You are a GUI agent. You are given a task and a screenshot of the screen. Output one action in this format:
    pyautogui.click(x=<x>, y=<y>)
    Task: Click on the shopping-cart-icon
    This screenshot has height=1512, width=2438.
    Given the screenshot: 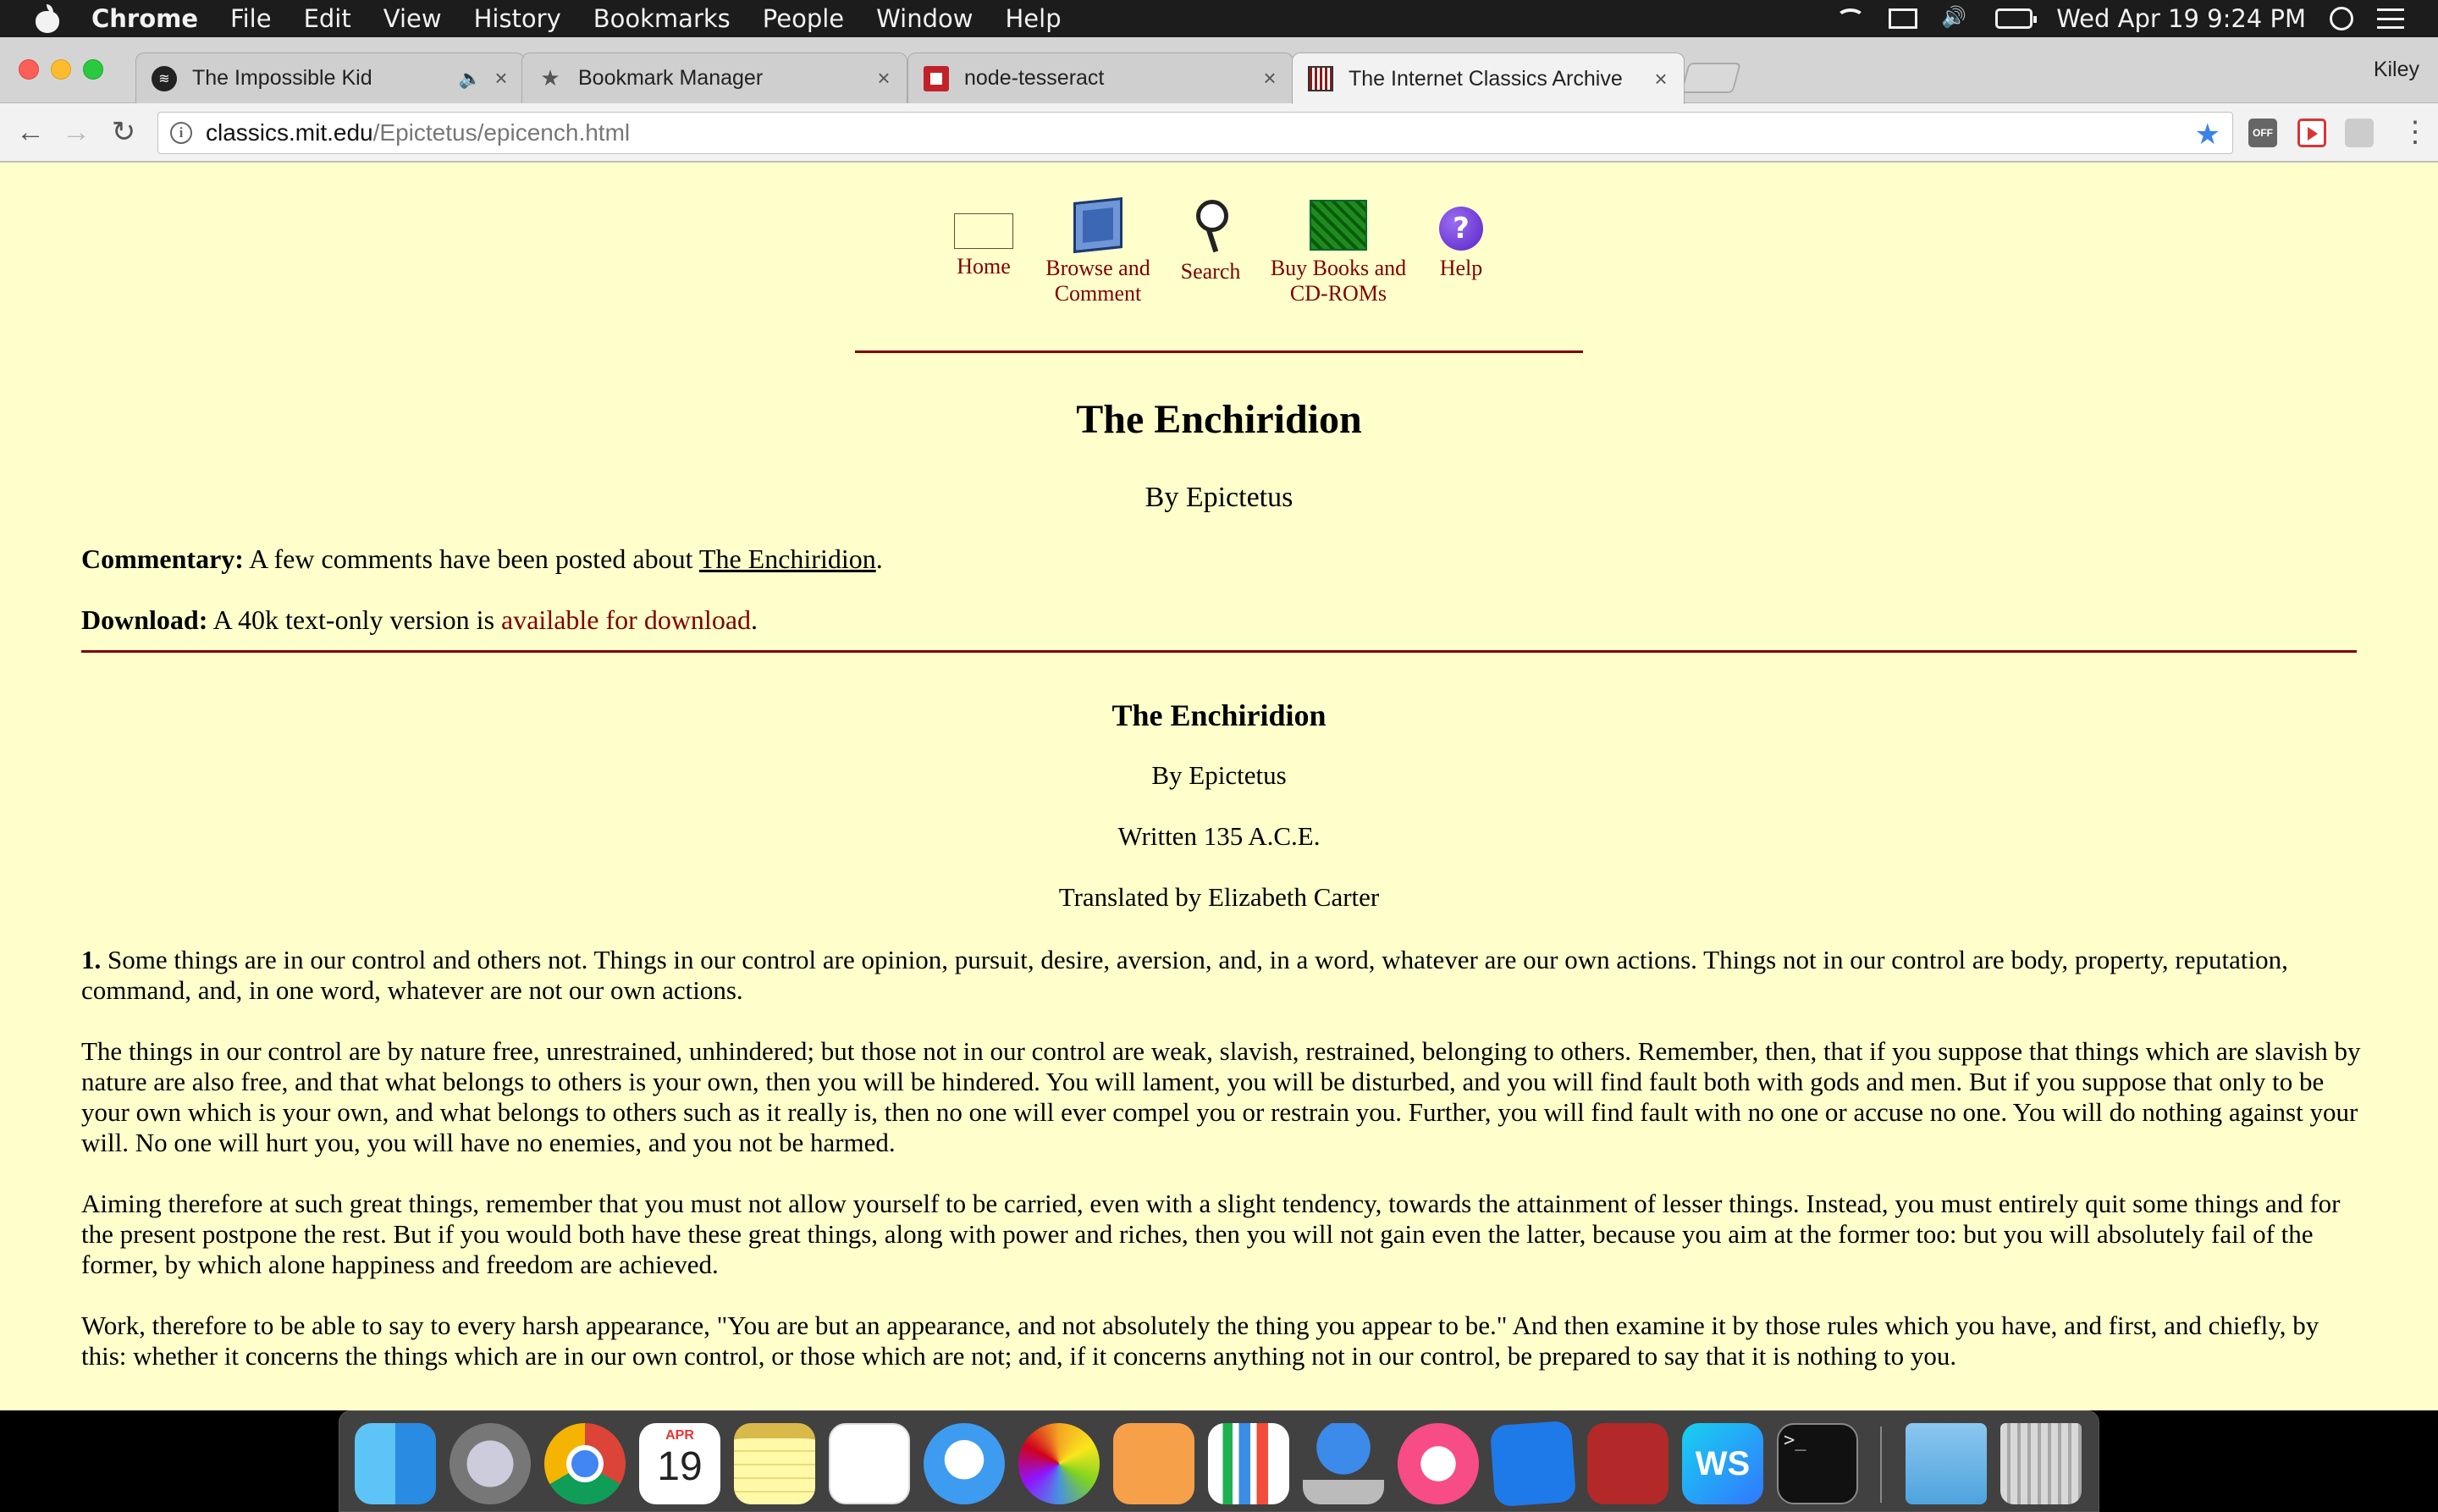 What is the action you would take?
    pyautogui.click(x=1338, y=225)
    